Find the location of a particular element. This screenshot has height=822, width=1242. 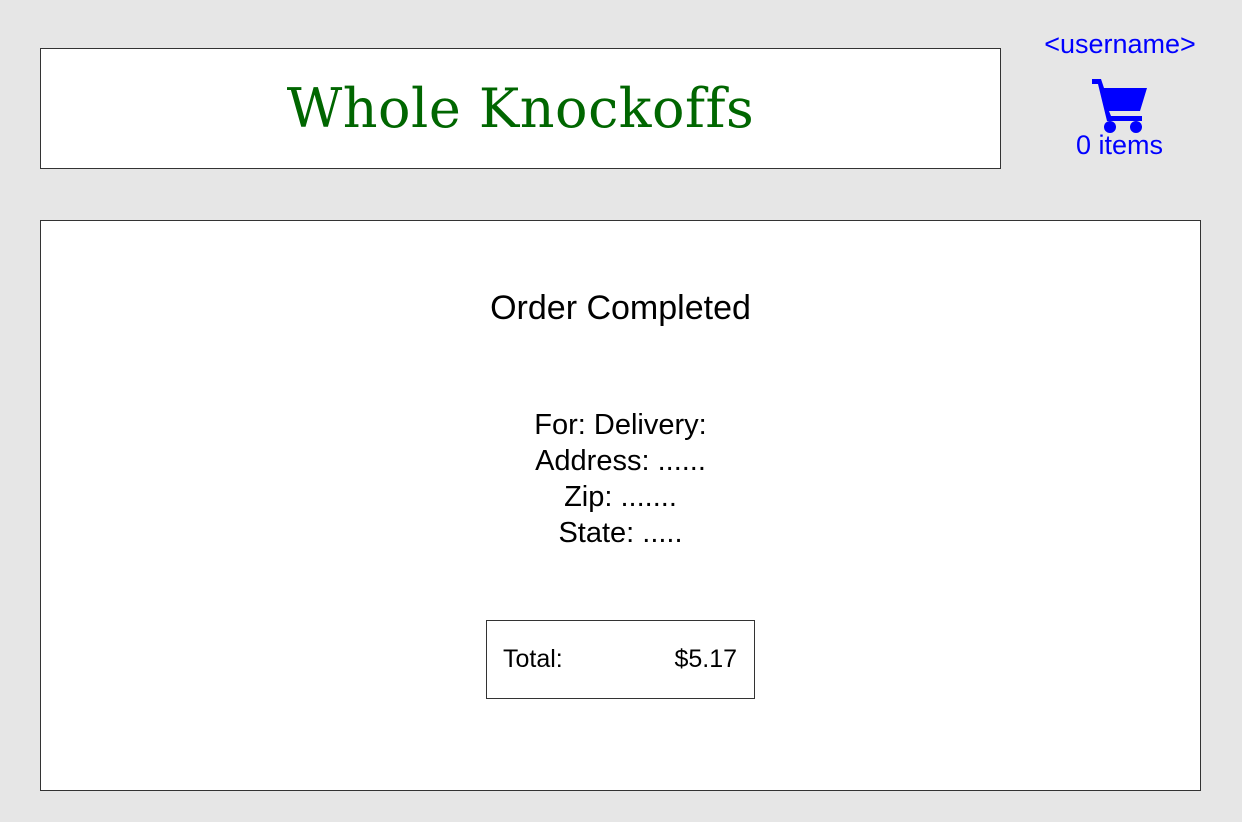

site-header: Whole Knockoffs is located at coordinates (520, 108).